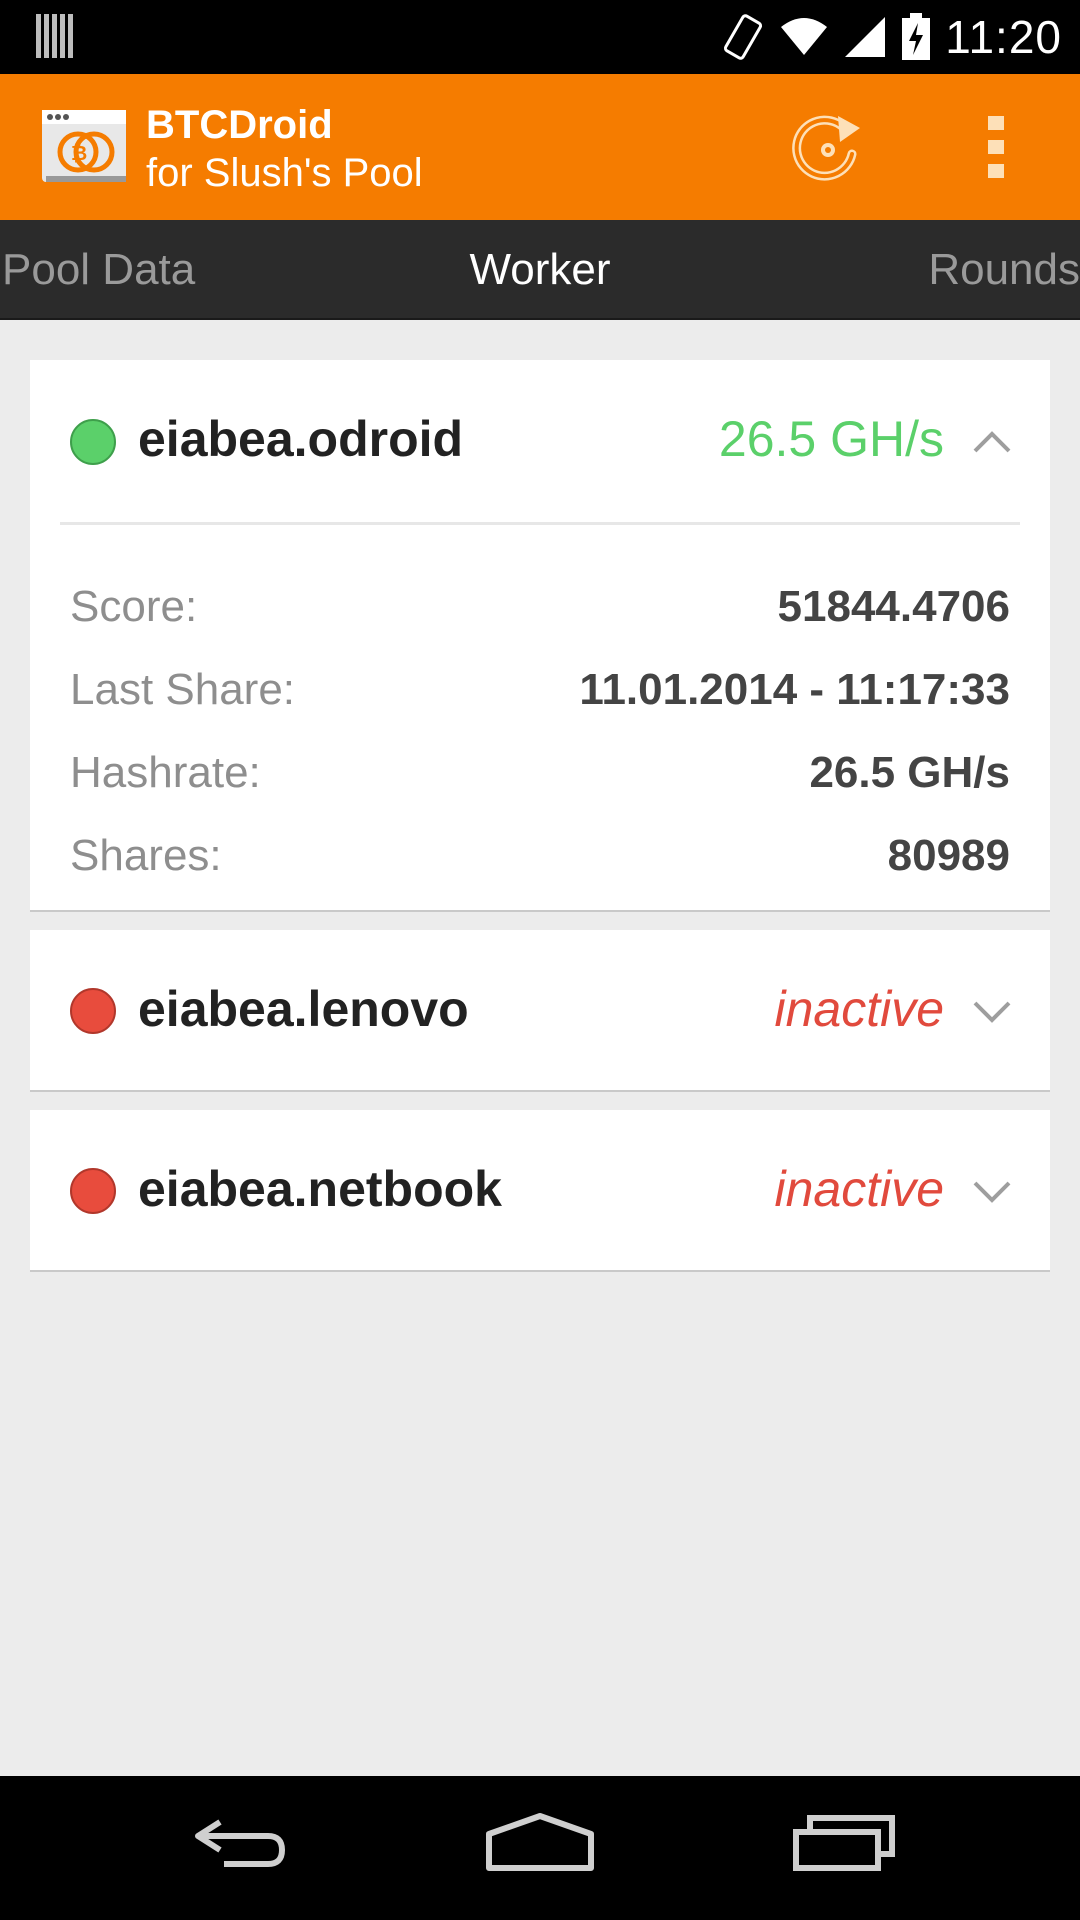 The width and height of the screenshot is (1080, 1920). What do you see at coordinates (844, 1842) in the screenshot?
I see `recents-icon` at bounding box center [844, 1842].